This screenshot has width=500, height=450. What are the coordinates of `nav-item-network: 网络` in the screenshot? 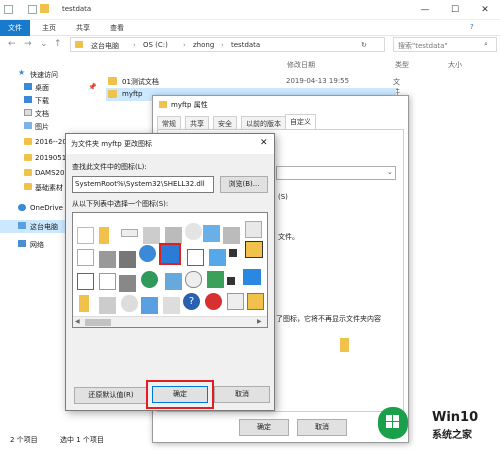 It's located at (35, 244).